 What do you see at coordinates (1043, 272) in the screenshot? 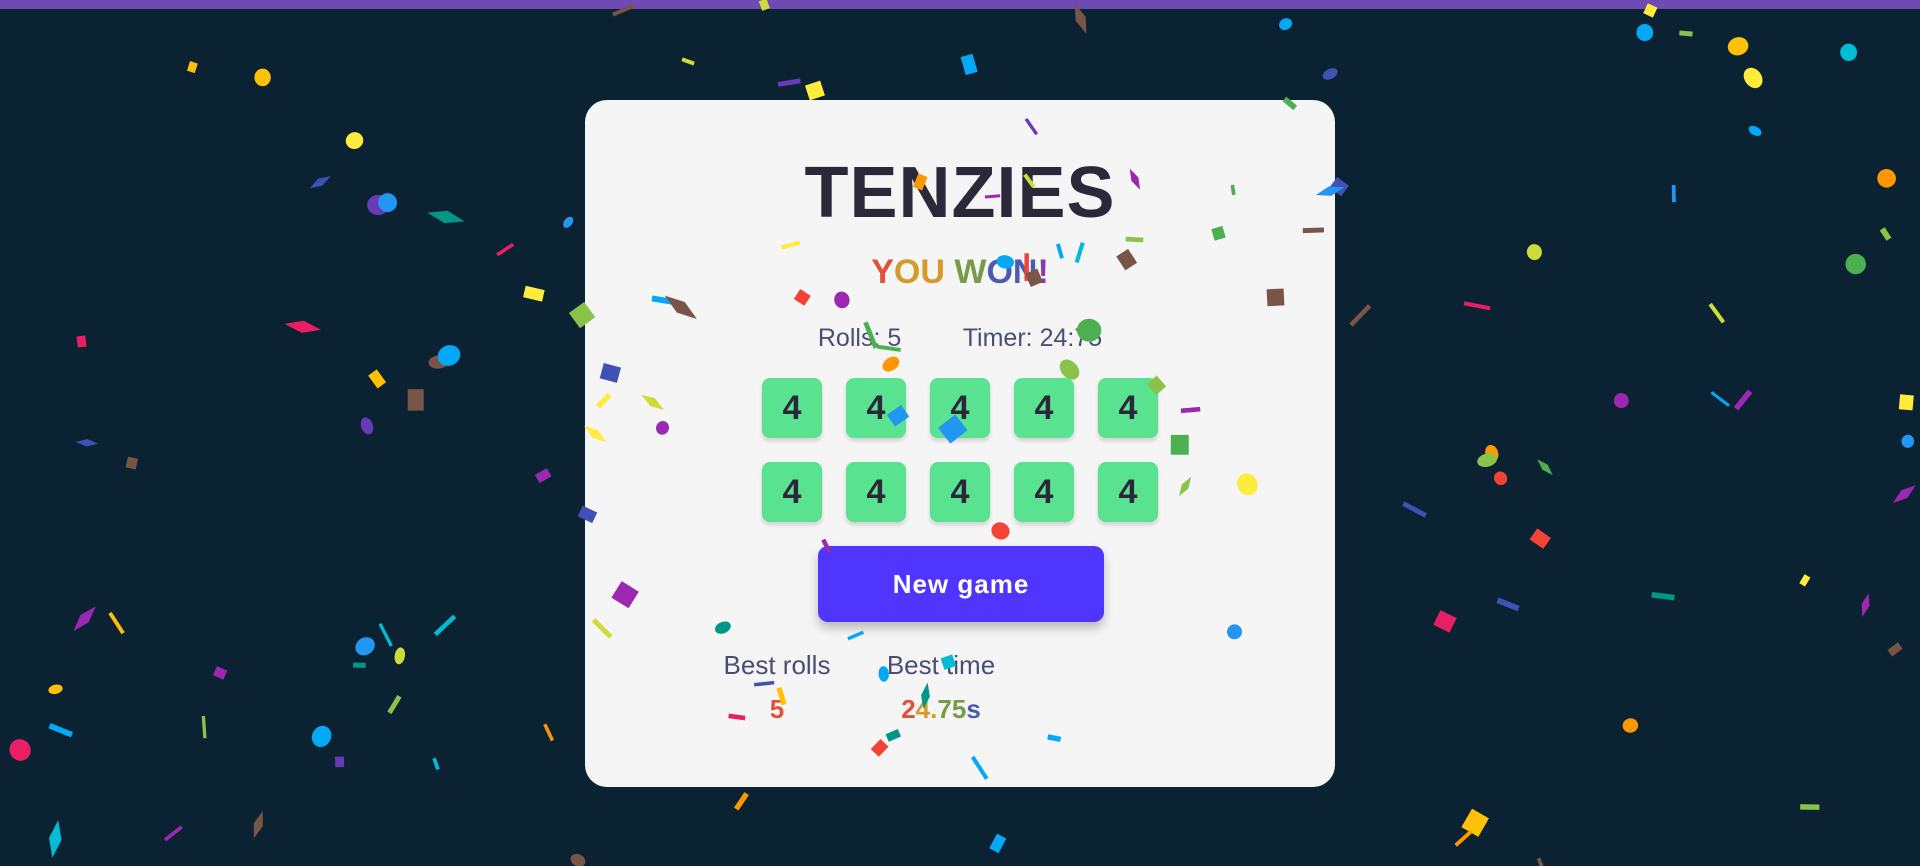
I see `win-letter: !` at bounding box center [1043, 272].